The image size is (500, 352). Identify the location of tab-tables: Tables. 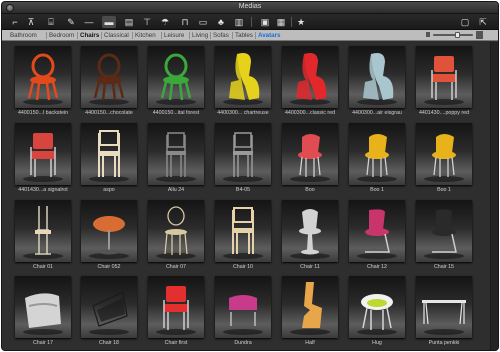
(244, 35).